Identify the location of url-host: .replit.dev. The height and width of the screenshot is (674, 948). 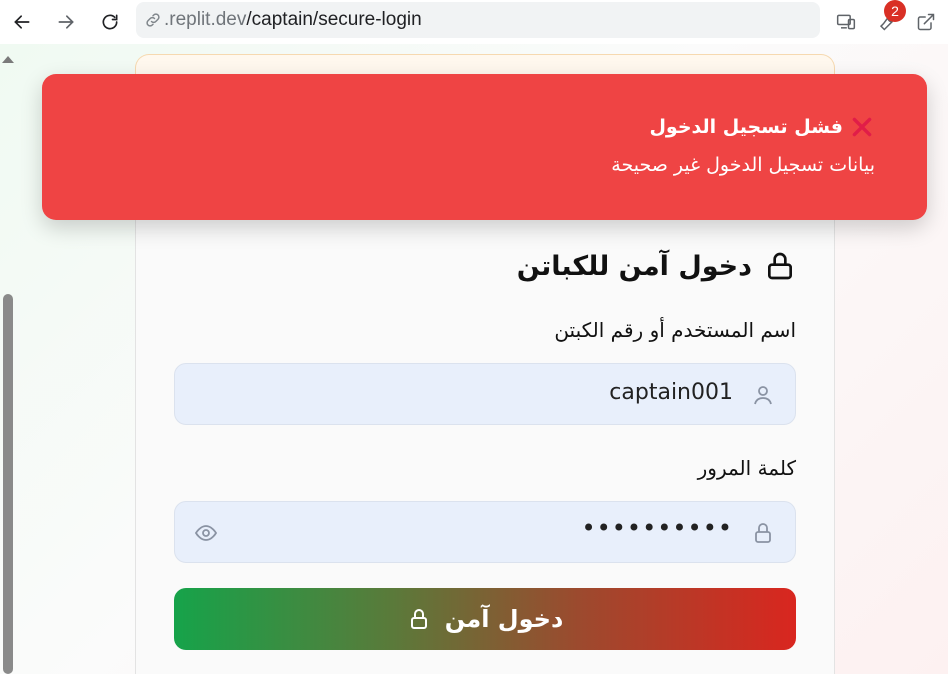
(205, 19).